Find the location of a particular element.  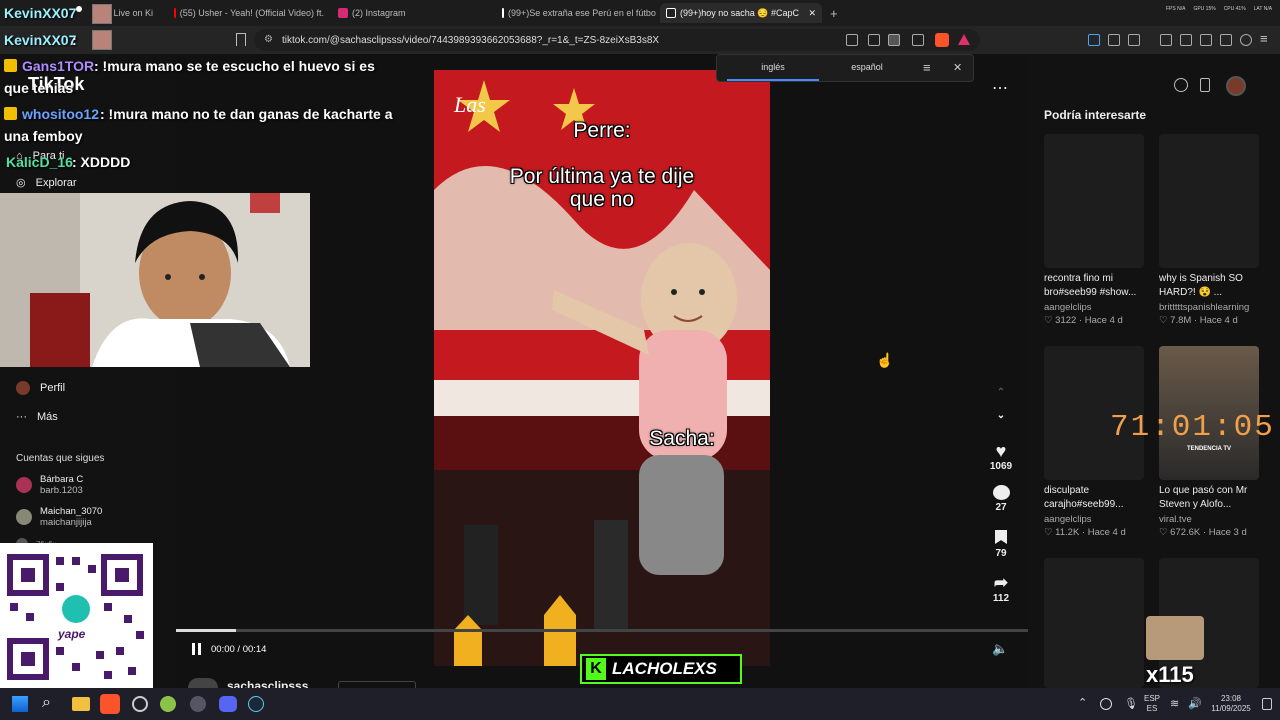

translate-source-tab: inglés is located at coordinates (773, 68).